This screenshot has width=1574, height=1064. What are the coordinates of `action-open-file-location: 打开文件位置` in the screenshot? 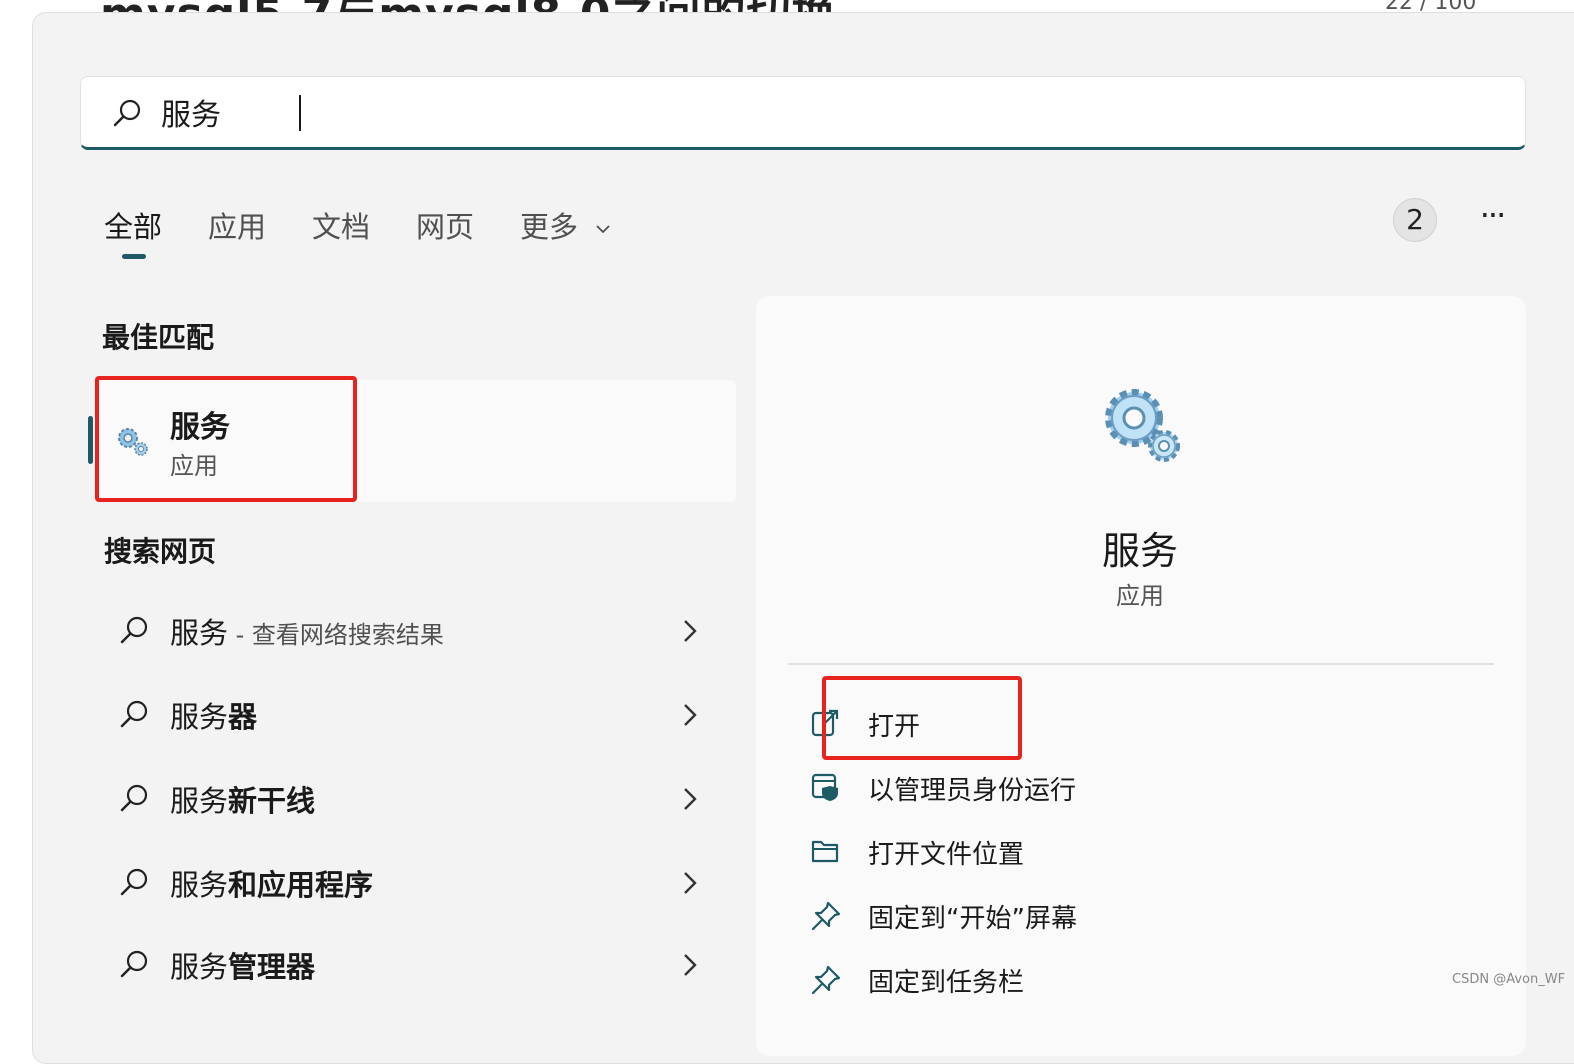 It's located at (1056, 851).